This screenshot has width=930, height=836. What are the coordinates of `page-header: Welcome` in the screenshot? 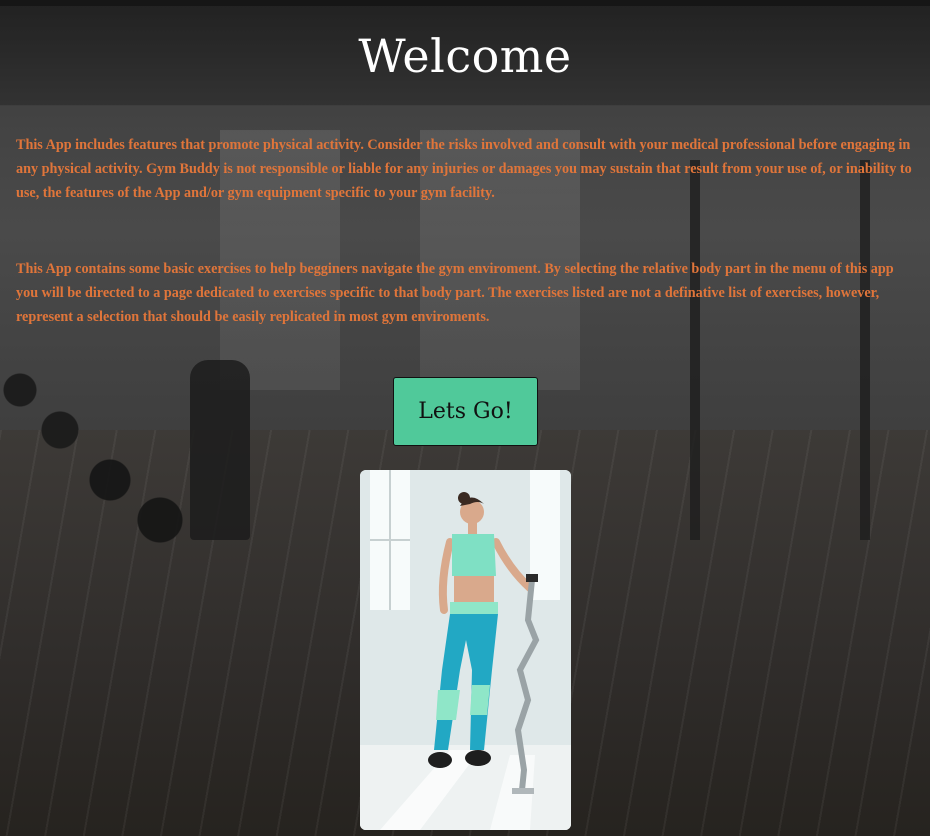 It's located at (465, 56).